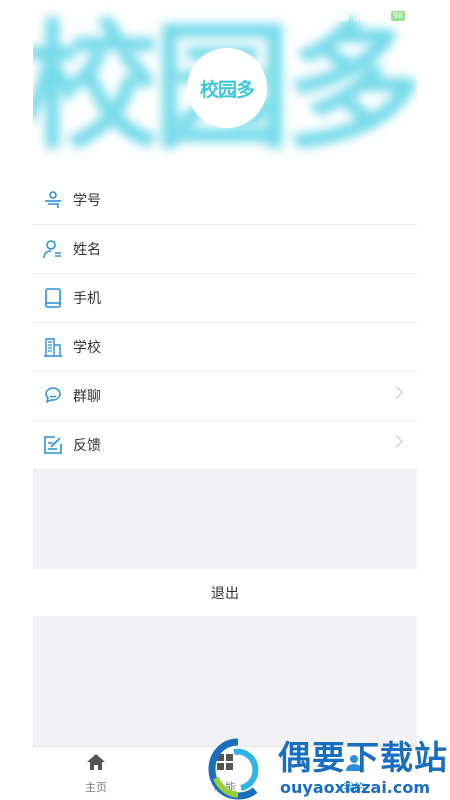 This screenshot has width=450, height=800. What do you see at coordinates (397, 16) in the screenshot?
I see `battery-icon: 98` at bounding box center [397, 16].